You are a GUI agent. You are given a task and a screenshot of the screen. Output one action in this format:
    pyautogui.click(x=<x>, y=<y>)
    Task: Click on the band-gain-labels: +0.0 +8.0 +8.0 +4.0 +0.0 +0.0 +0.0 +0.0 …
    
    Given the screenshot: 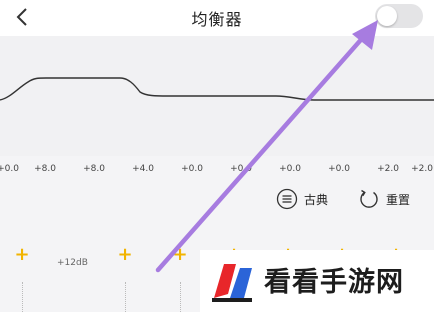 What is the action you would take?
    pyautogui.click(x=217, y=171)
    